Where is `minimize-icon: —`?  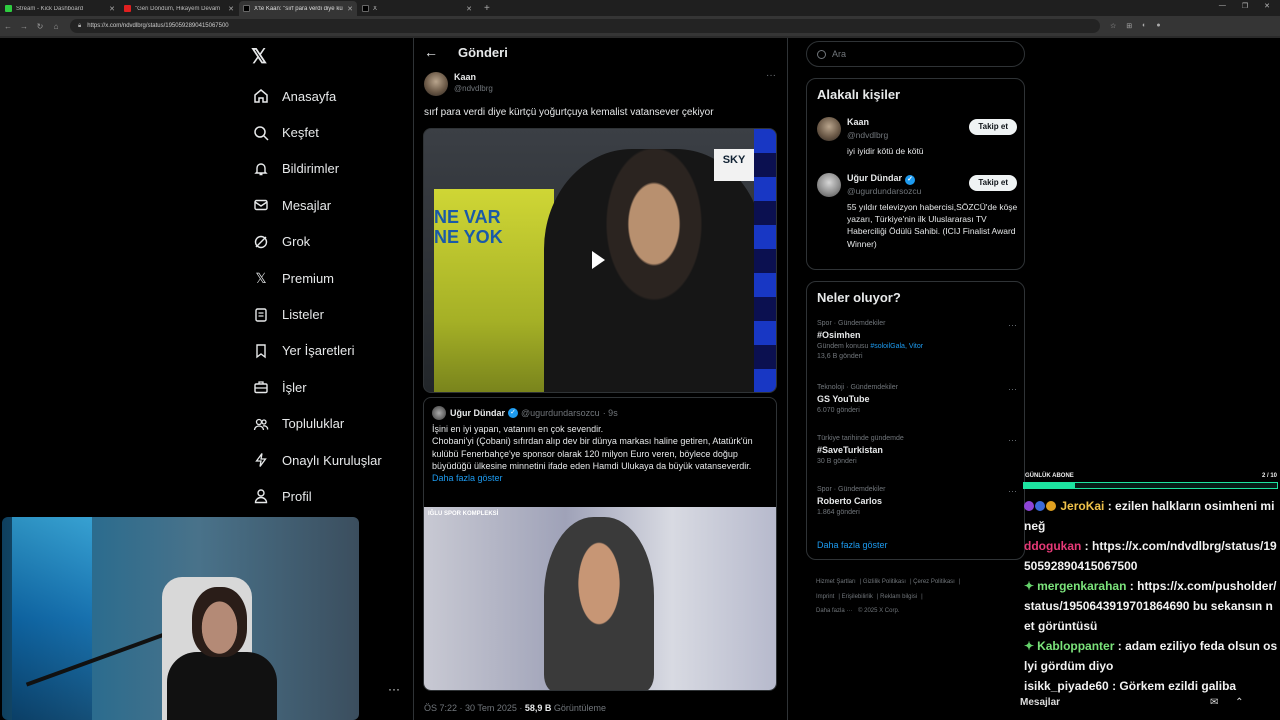
minimize-icon: — is located at coordinates (1222, 6).